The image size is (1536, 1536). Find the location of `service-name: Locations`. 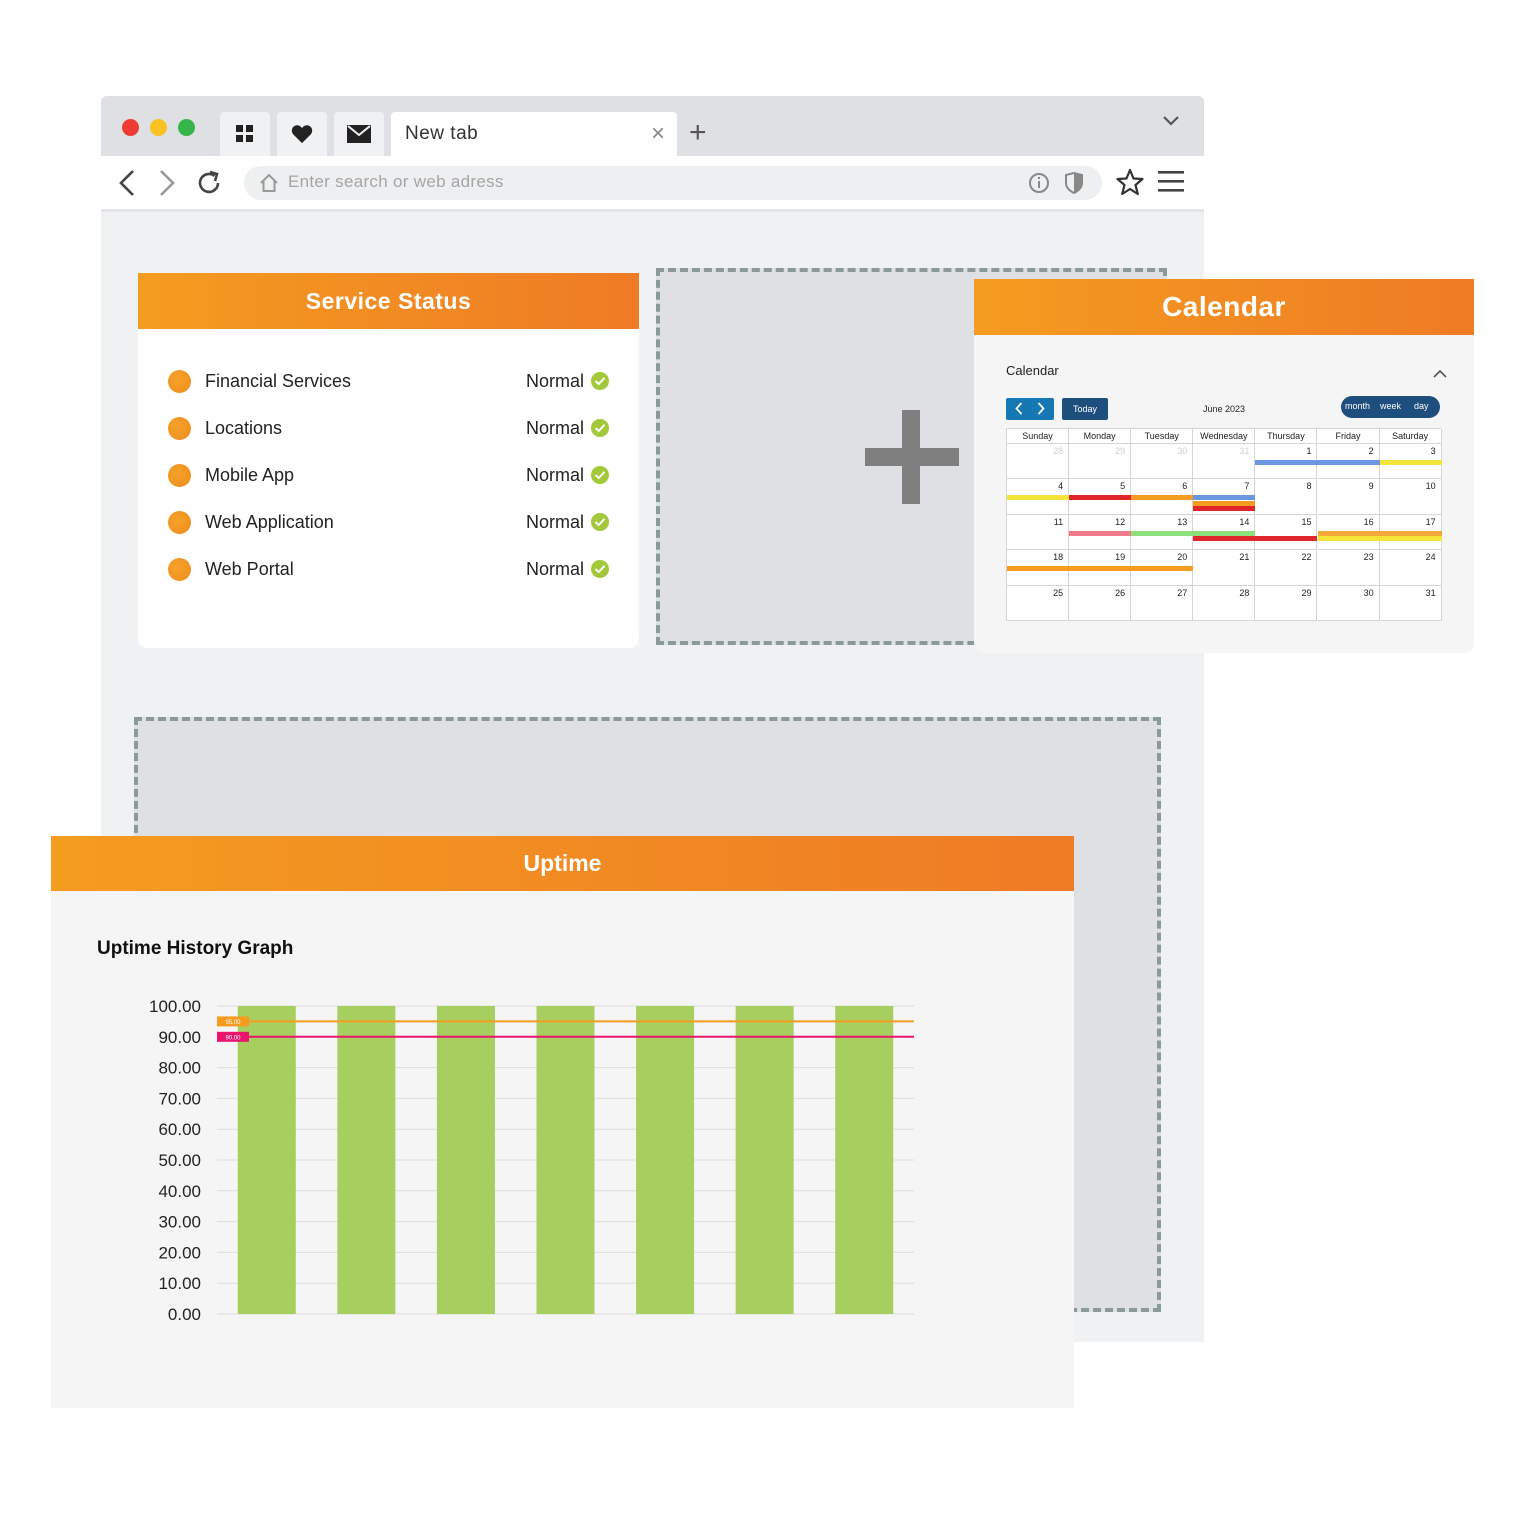

service-name: Locations is located at coordinates (244, 428).